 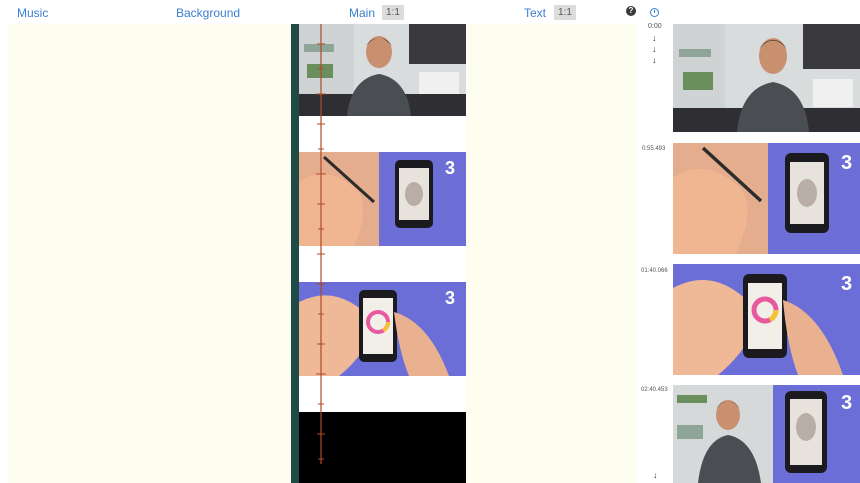 I want to click on music-tab: Music, so click(x=32, y=13).